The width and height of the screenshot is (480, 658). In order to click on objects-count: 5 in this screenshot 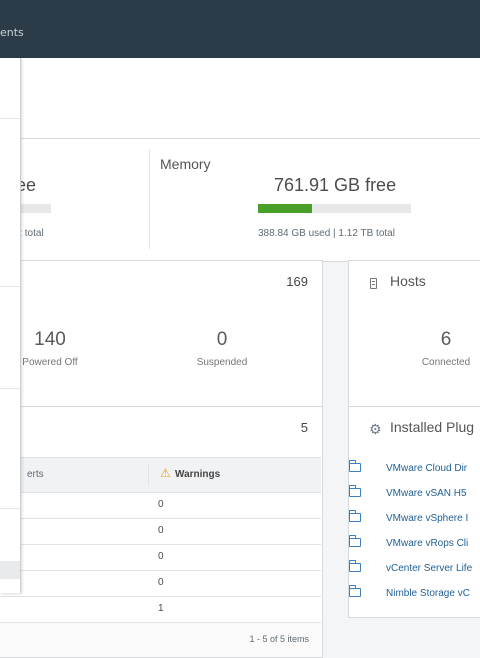, I will do `click(304, 427)`.